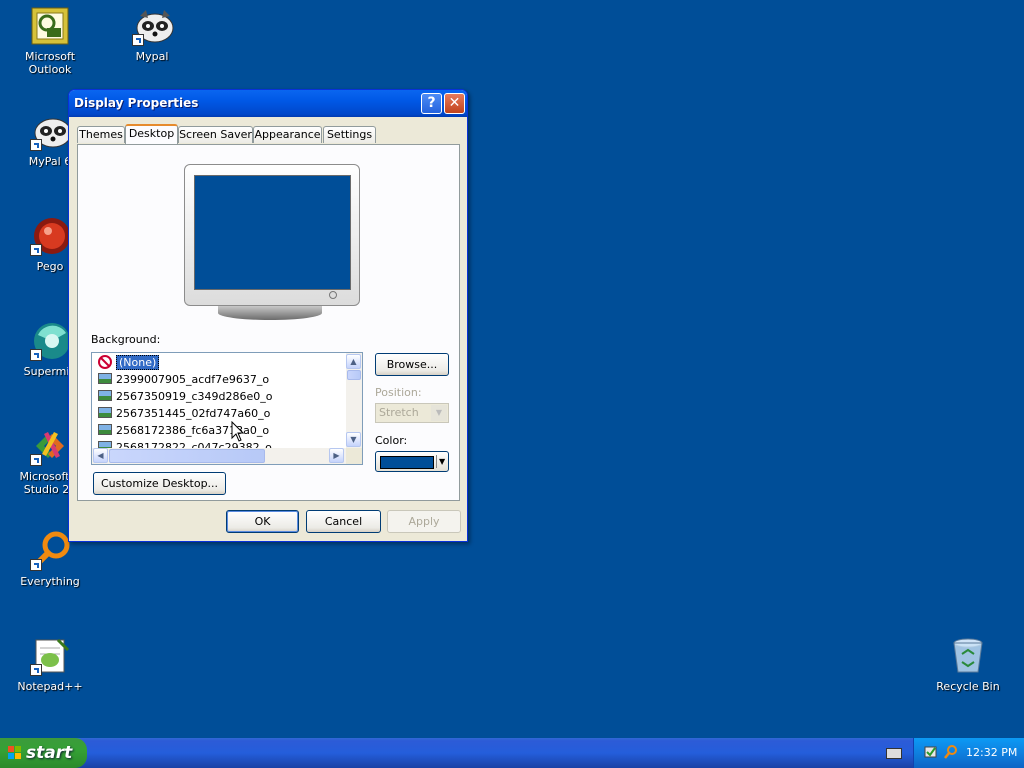 The height and width of the screenshot is (768, 1024). I want to click on position-label: Position:, so click(398, 392).